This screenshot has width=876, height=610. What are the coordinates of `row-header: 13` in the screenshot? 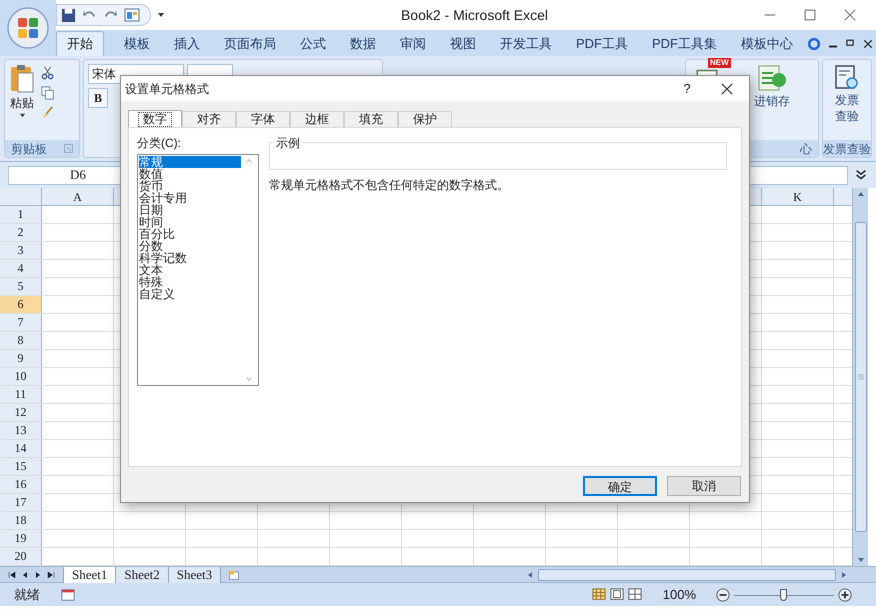 It's located at (21, 430).